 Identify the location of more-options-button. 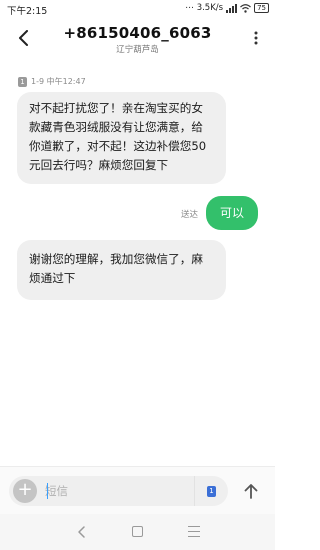
(256, 38).